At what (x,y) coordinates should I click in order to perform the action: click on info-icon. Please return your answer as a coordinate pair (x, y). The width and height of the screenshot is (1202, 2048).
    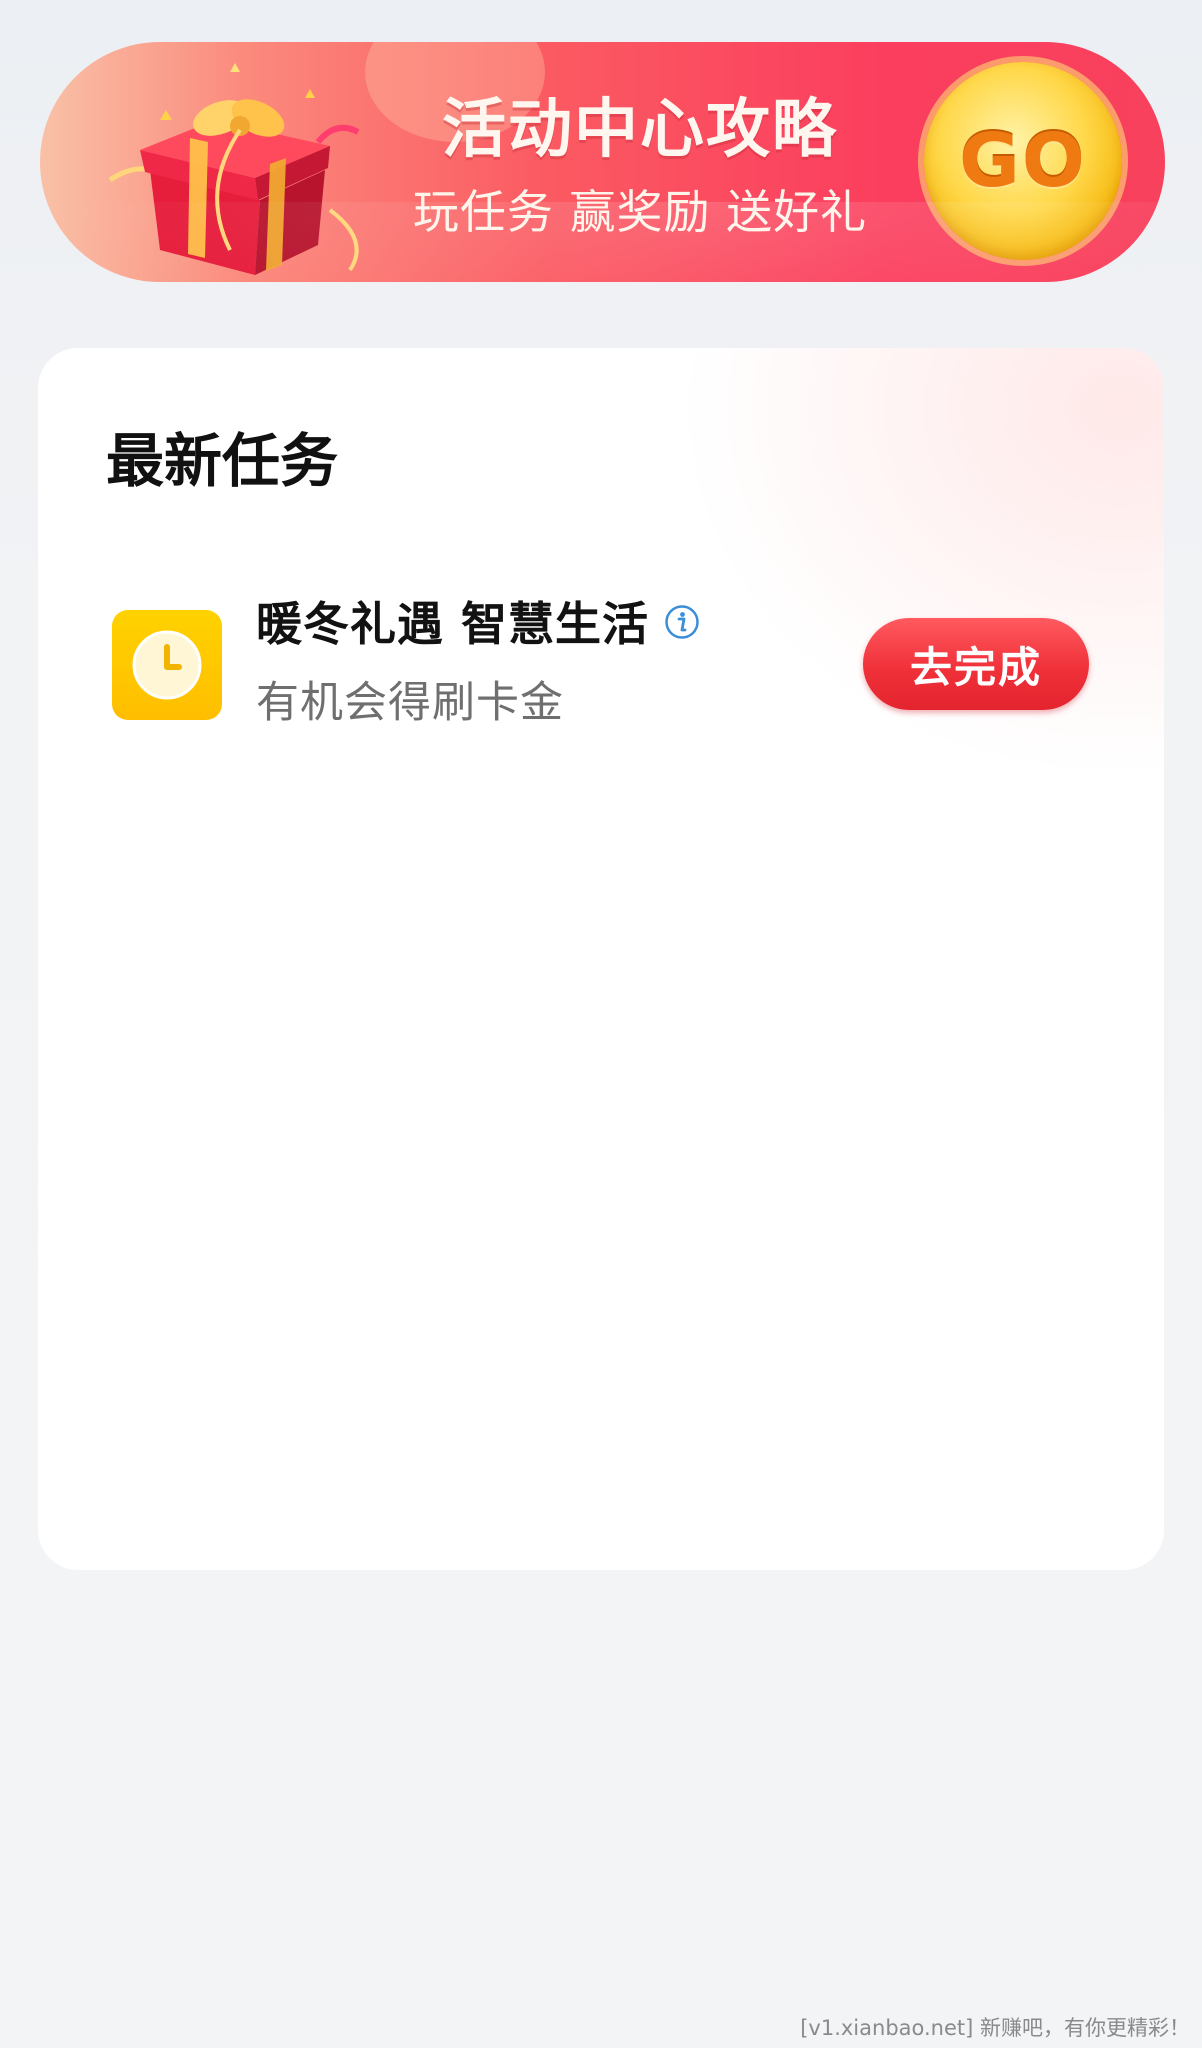
    Looking at the image, I should click on (682, 622).